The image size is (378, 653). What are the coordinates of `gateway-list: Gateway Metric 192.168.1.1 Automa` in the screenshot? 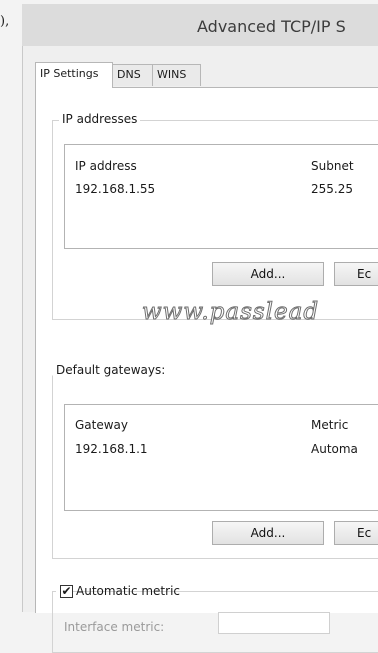 It's located at (221, 457).